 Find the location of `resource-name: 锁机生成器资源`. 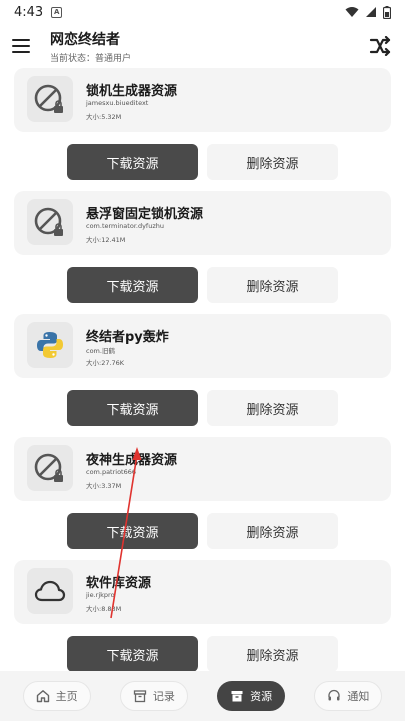

resource-name: 锁机生成器资源 is located at coordinates (132, 91).